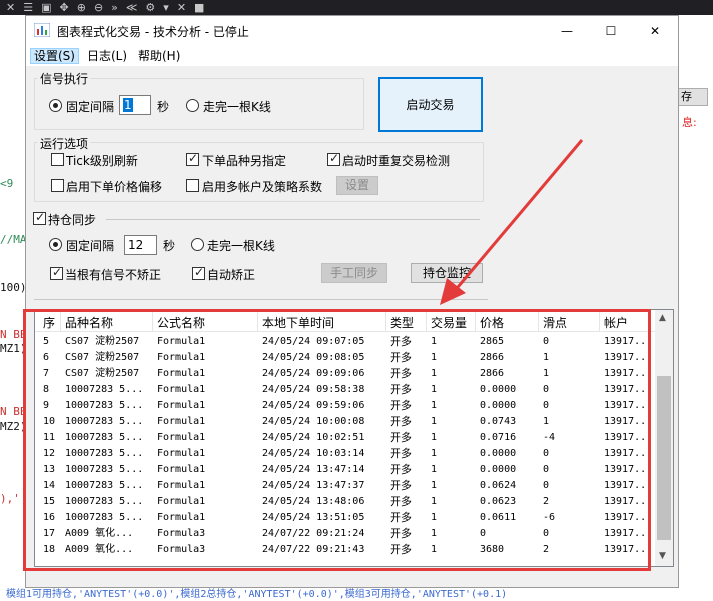 This screenshot has height=601, width=713. Describe the element at coordinates (449, 322) in the screenshot. I see `column-header: 交易量` at that location.